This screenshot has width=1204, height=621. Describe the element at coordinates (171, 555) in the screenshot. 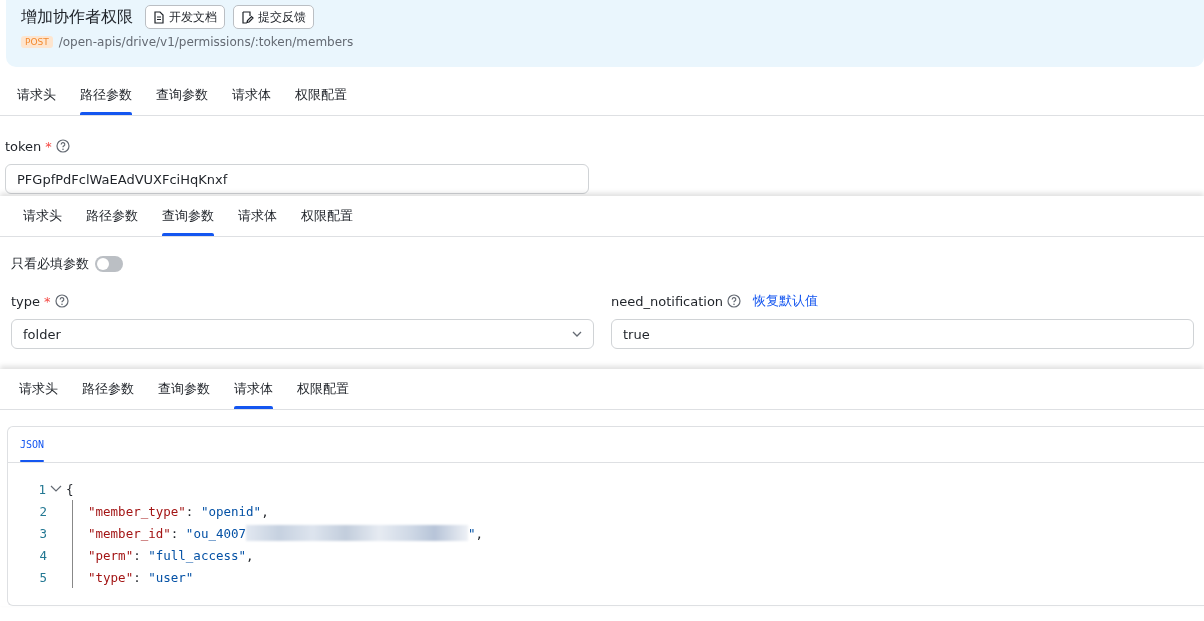

I see `code-line: "perm": "full_access",` at that location.